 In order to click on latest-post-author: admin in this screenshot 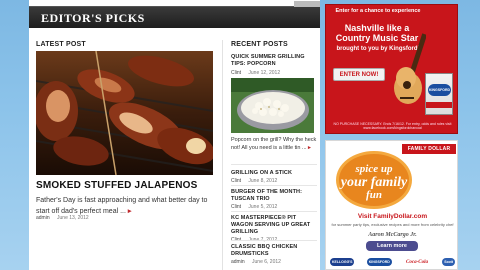, I will do `click(43, 218)`.